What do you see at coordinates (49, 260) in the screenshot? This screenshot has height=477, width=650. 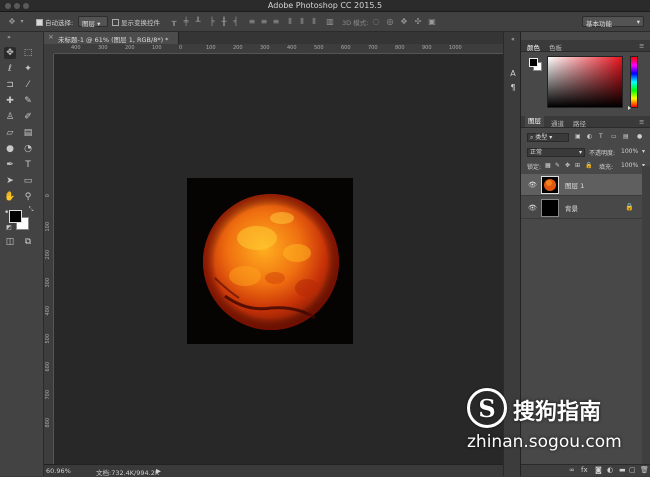 I see `vertical-ruler: 0 100 200 300 400 500 600 700 800` at bounding box center [49, 260].